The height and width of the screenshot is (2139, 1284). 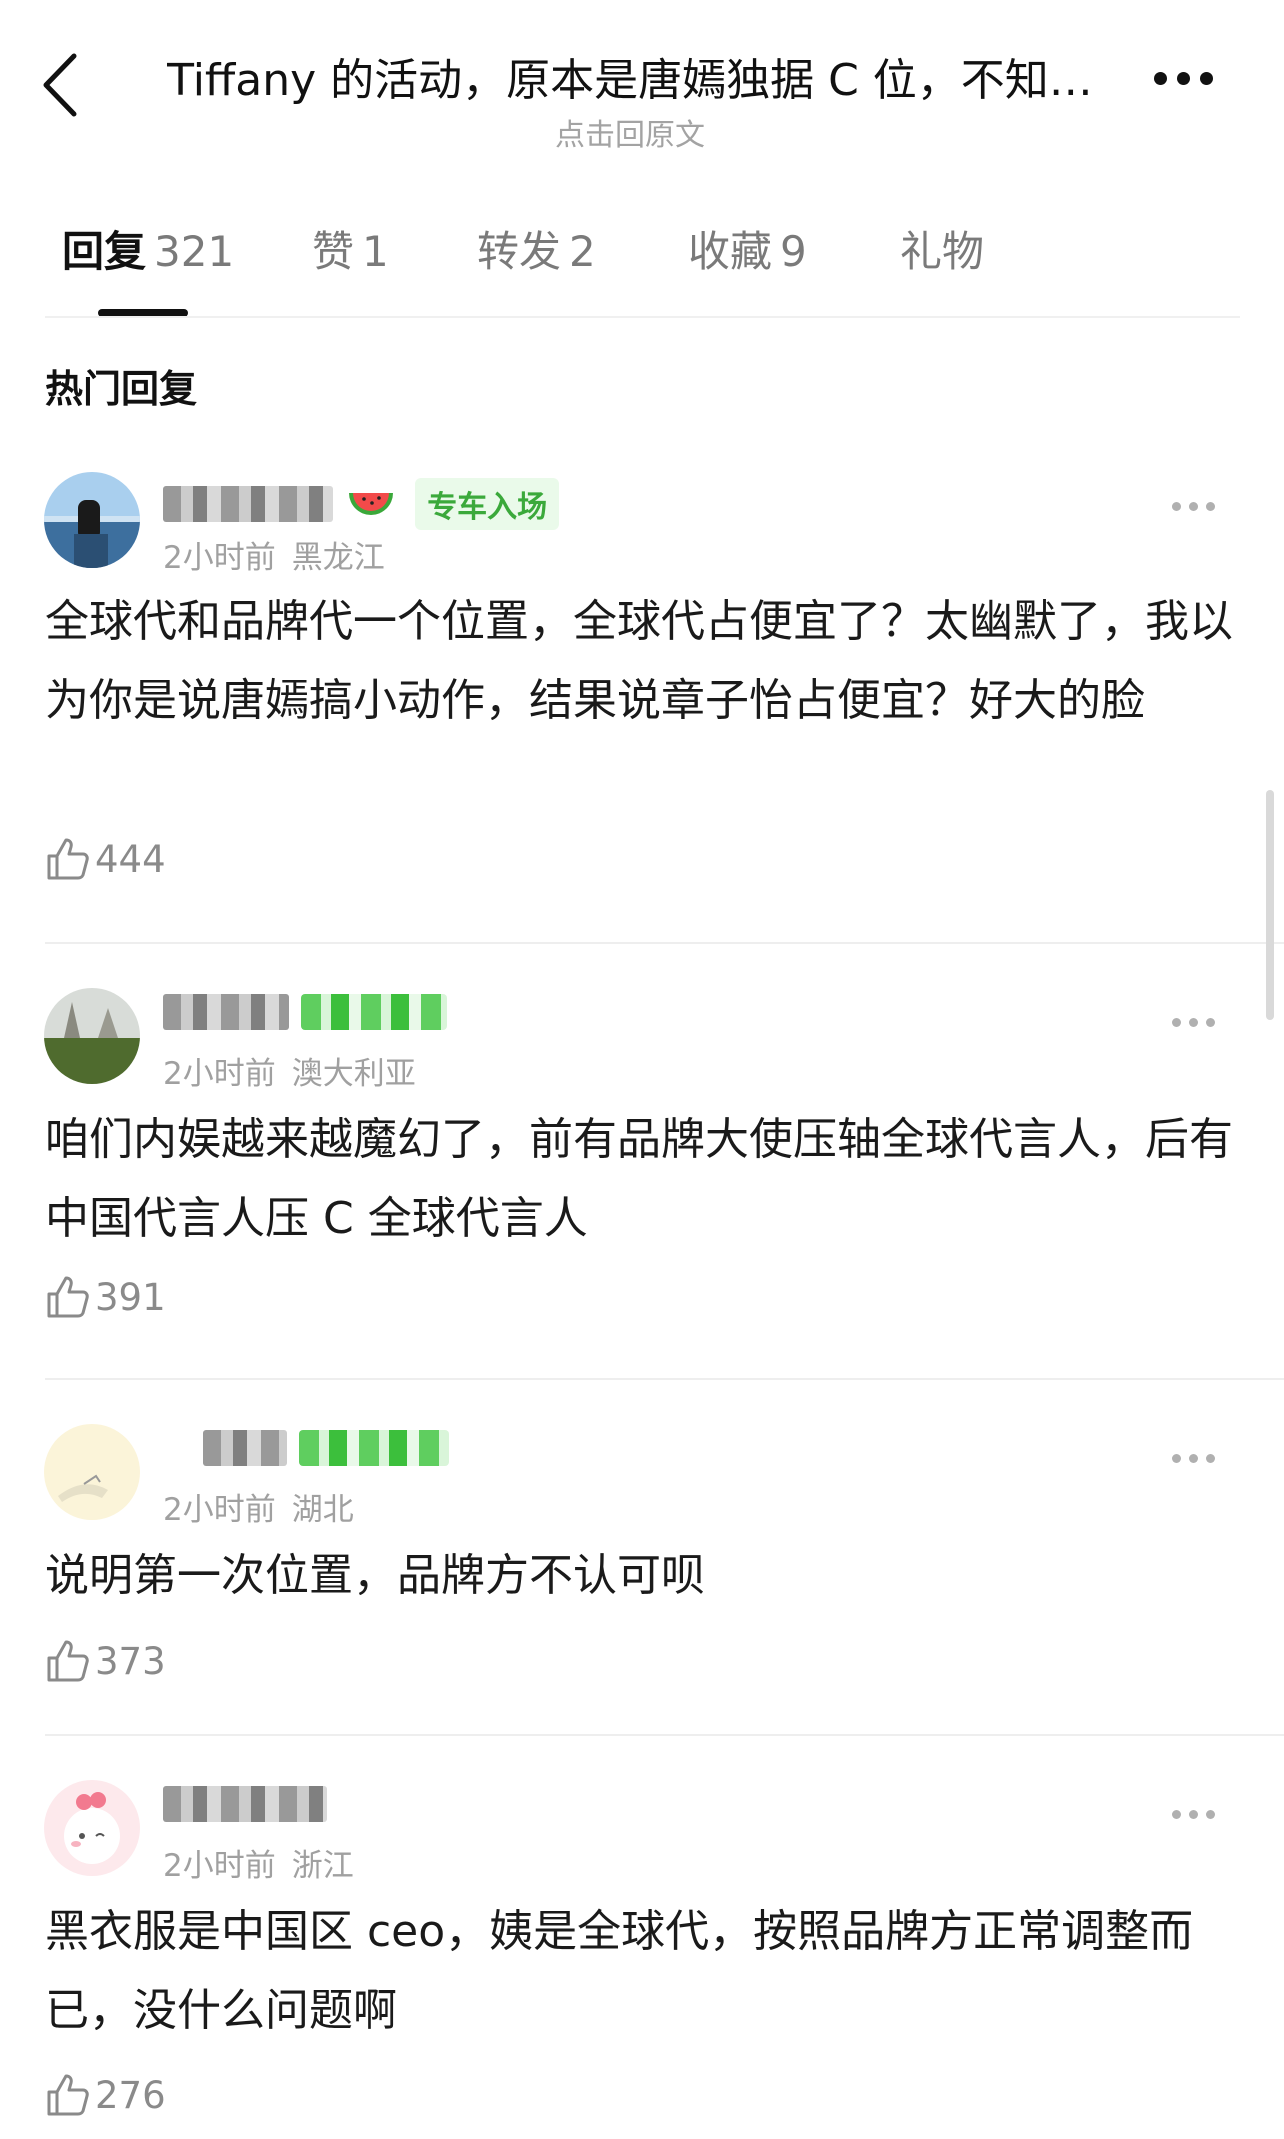 What do you see at coordinates (793, 251) in the screenshot?
I see `tab-count: 9` at bounding box center [793, 251].